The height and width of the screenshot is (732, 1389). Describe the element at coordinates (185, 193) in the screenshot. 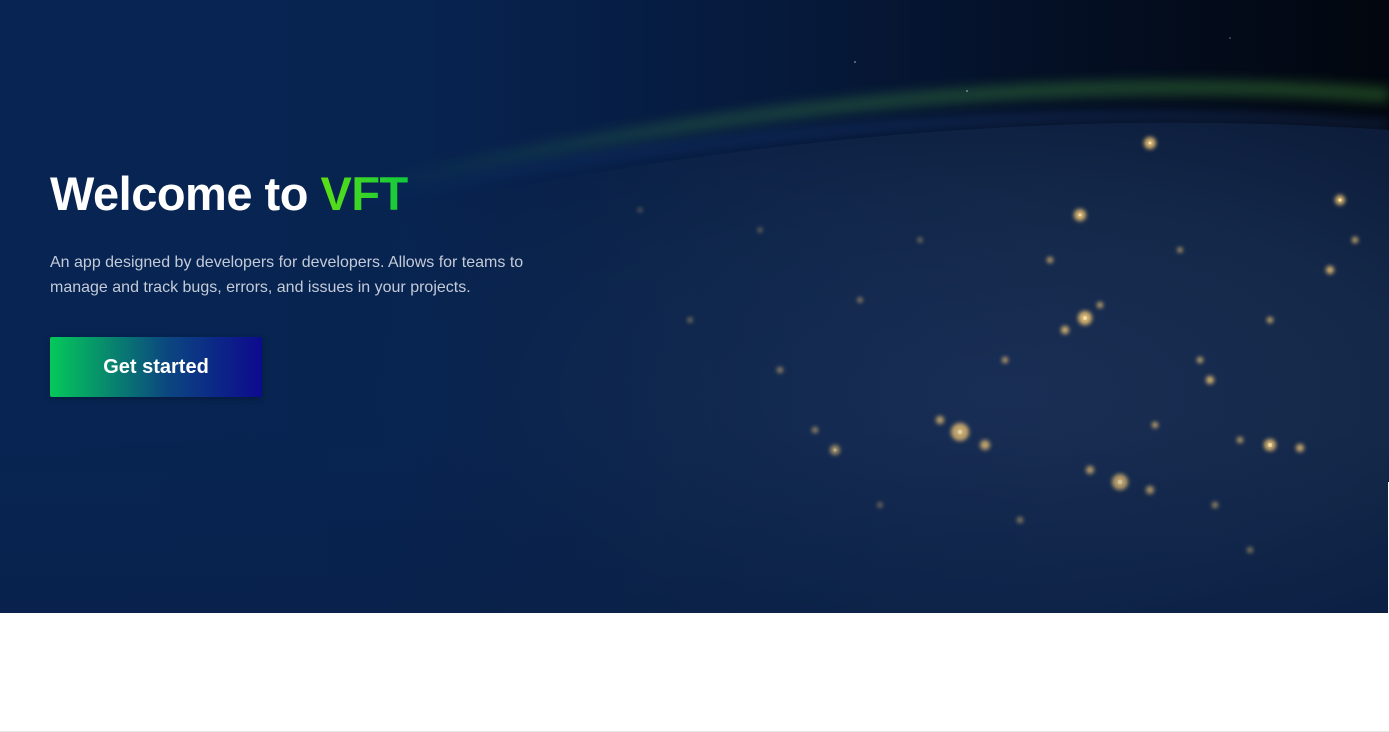

I see `title-prefix: Welcome to` at that location.